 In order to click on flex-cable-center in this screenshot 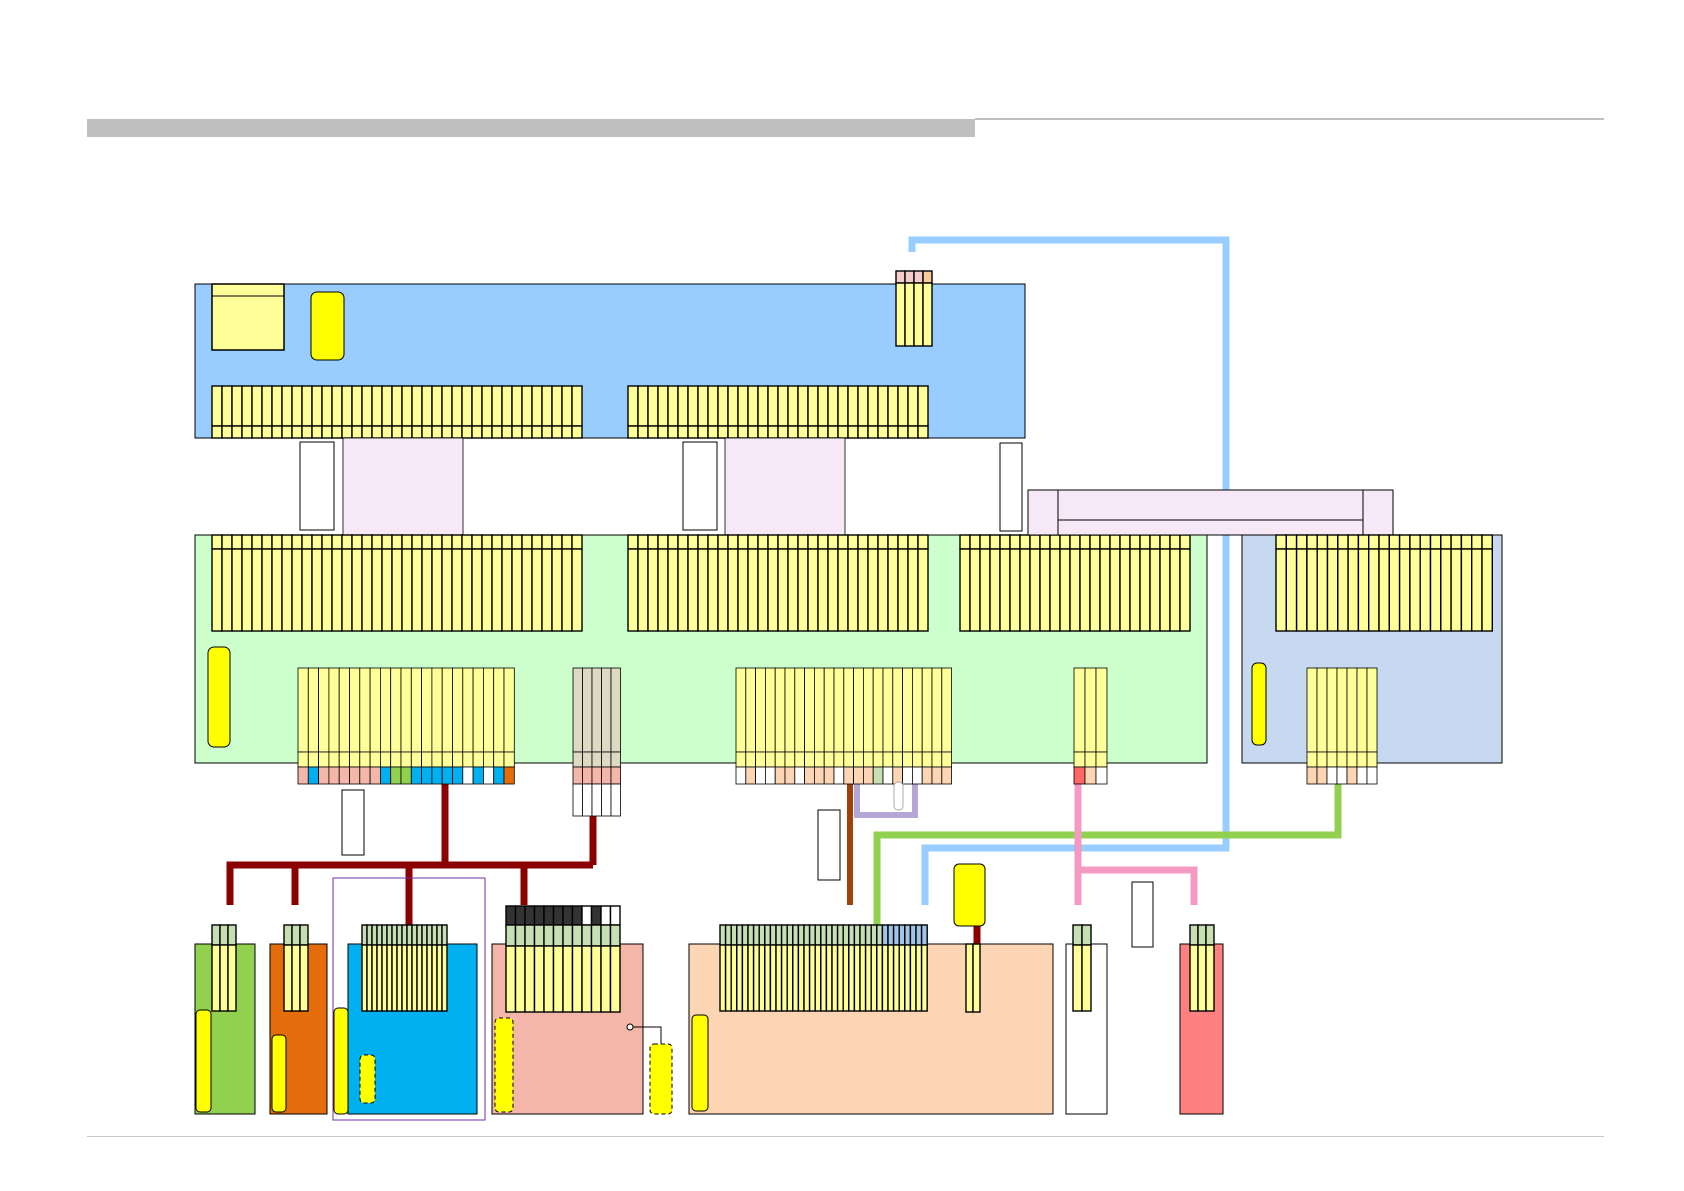, I will do `click(785, 486)`.